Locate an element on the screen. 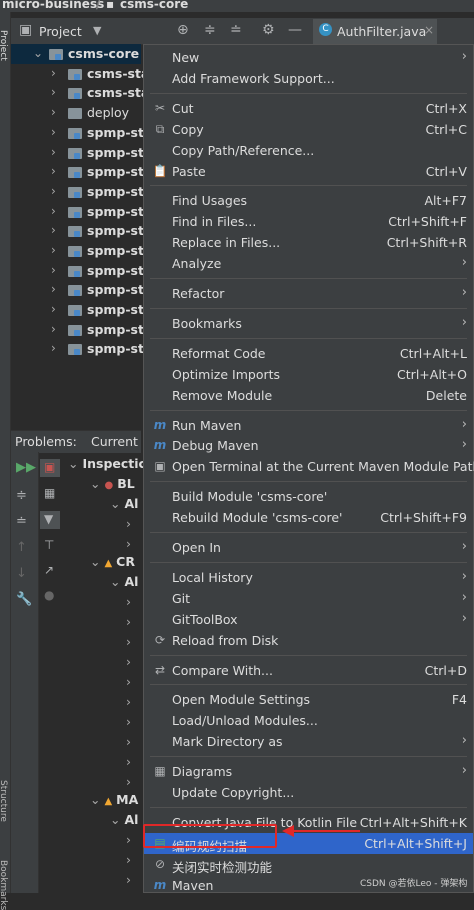  project-view-label: Project is located at coordinates (60, 31).